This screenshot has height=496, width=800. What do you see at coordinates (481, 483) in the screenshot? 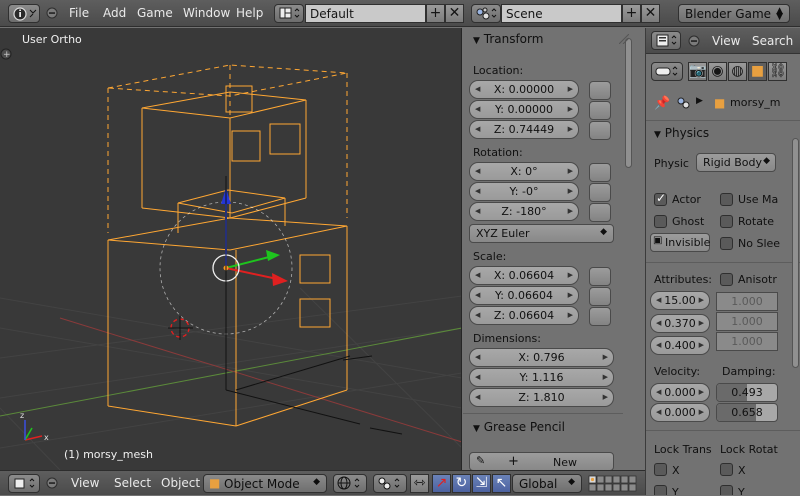
I see `scale-manipulator-icon: ⇲` at bounding box center [481, 483].